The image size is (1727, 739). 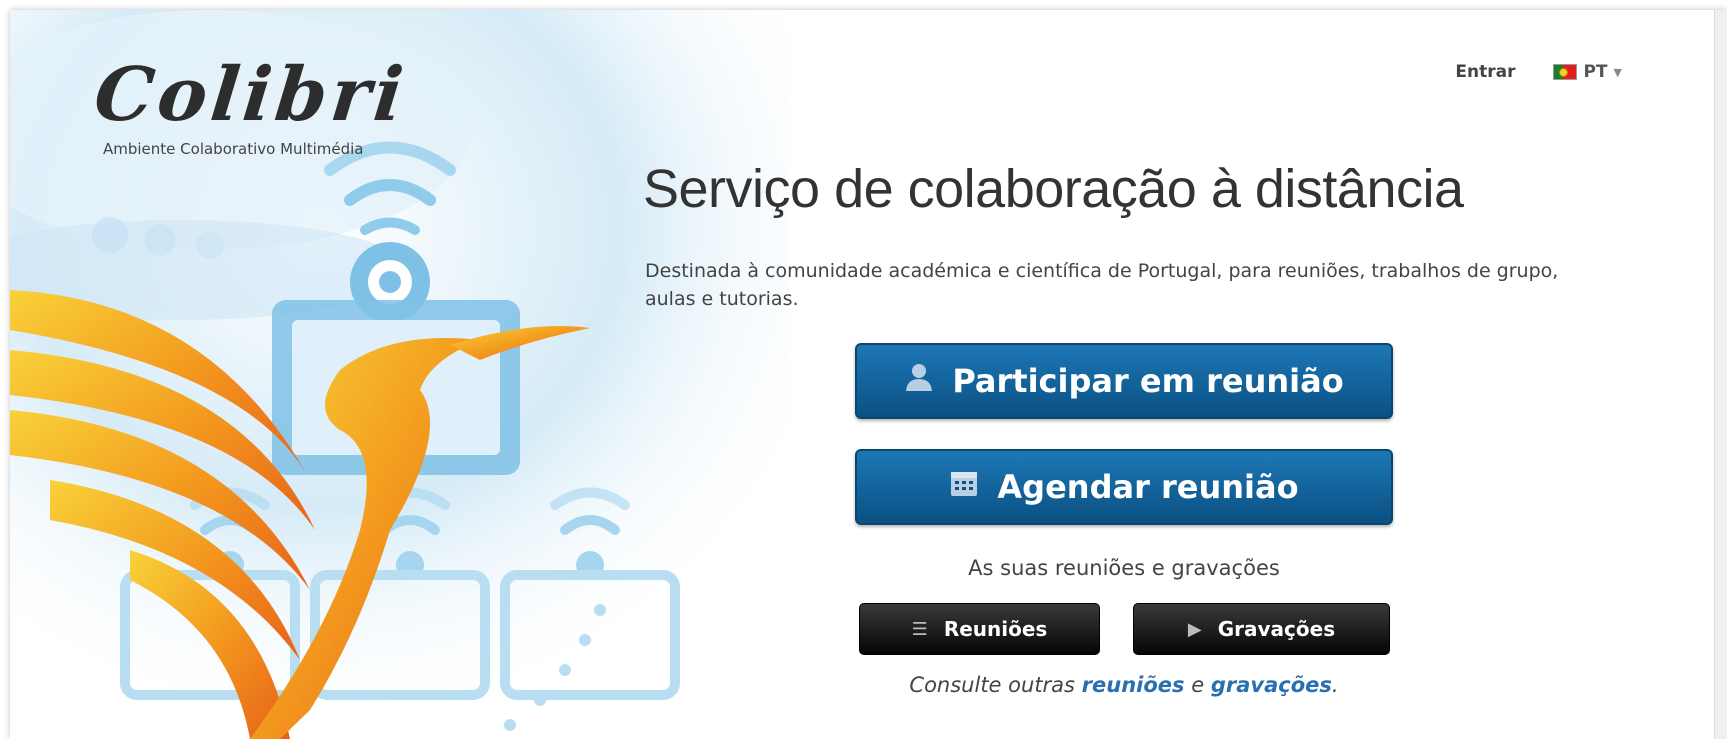 What do you see at coordinates (1538, 72) in the screenshot?
I see `top-navigation: Entrar PT ▼` at bounding box center [1538, 72].